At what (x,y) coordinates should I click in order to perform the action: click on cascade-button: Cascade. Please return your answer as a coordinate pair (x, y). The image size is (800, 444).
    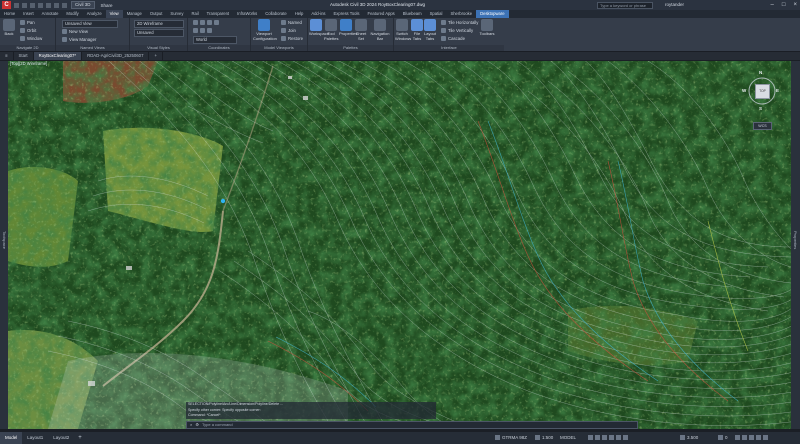
    Looking at the image, I should click on (453, 38).